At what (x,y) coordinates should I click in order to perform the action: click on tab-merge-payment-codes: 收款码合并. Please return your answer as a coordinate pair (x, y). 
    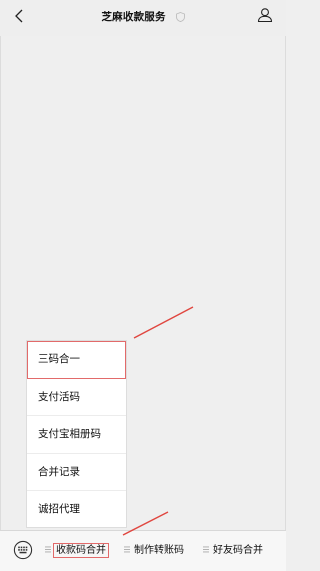
    Looking at the image, I should click on (77, 551).